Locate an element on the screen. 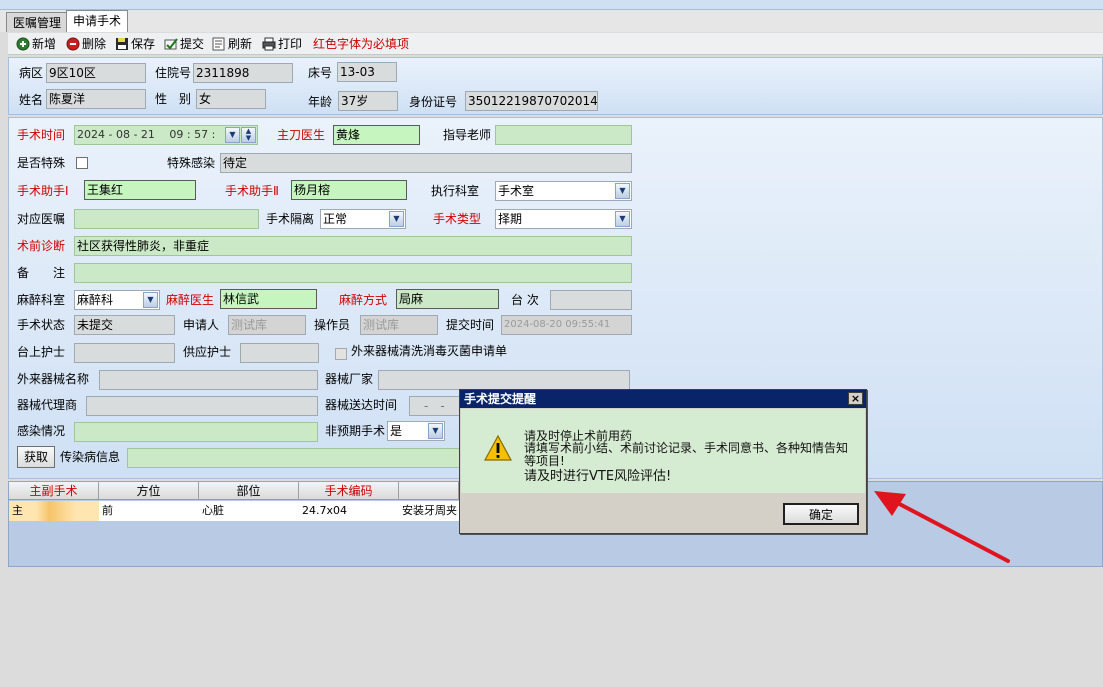 This screenshot has width=1103, height=687. remark-field is located at coordinates (353, 273).